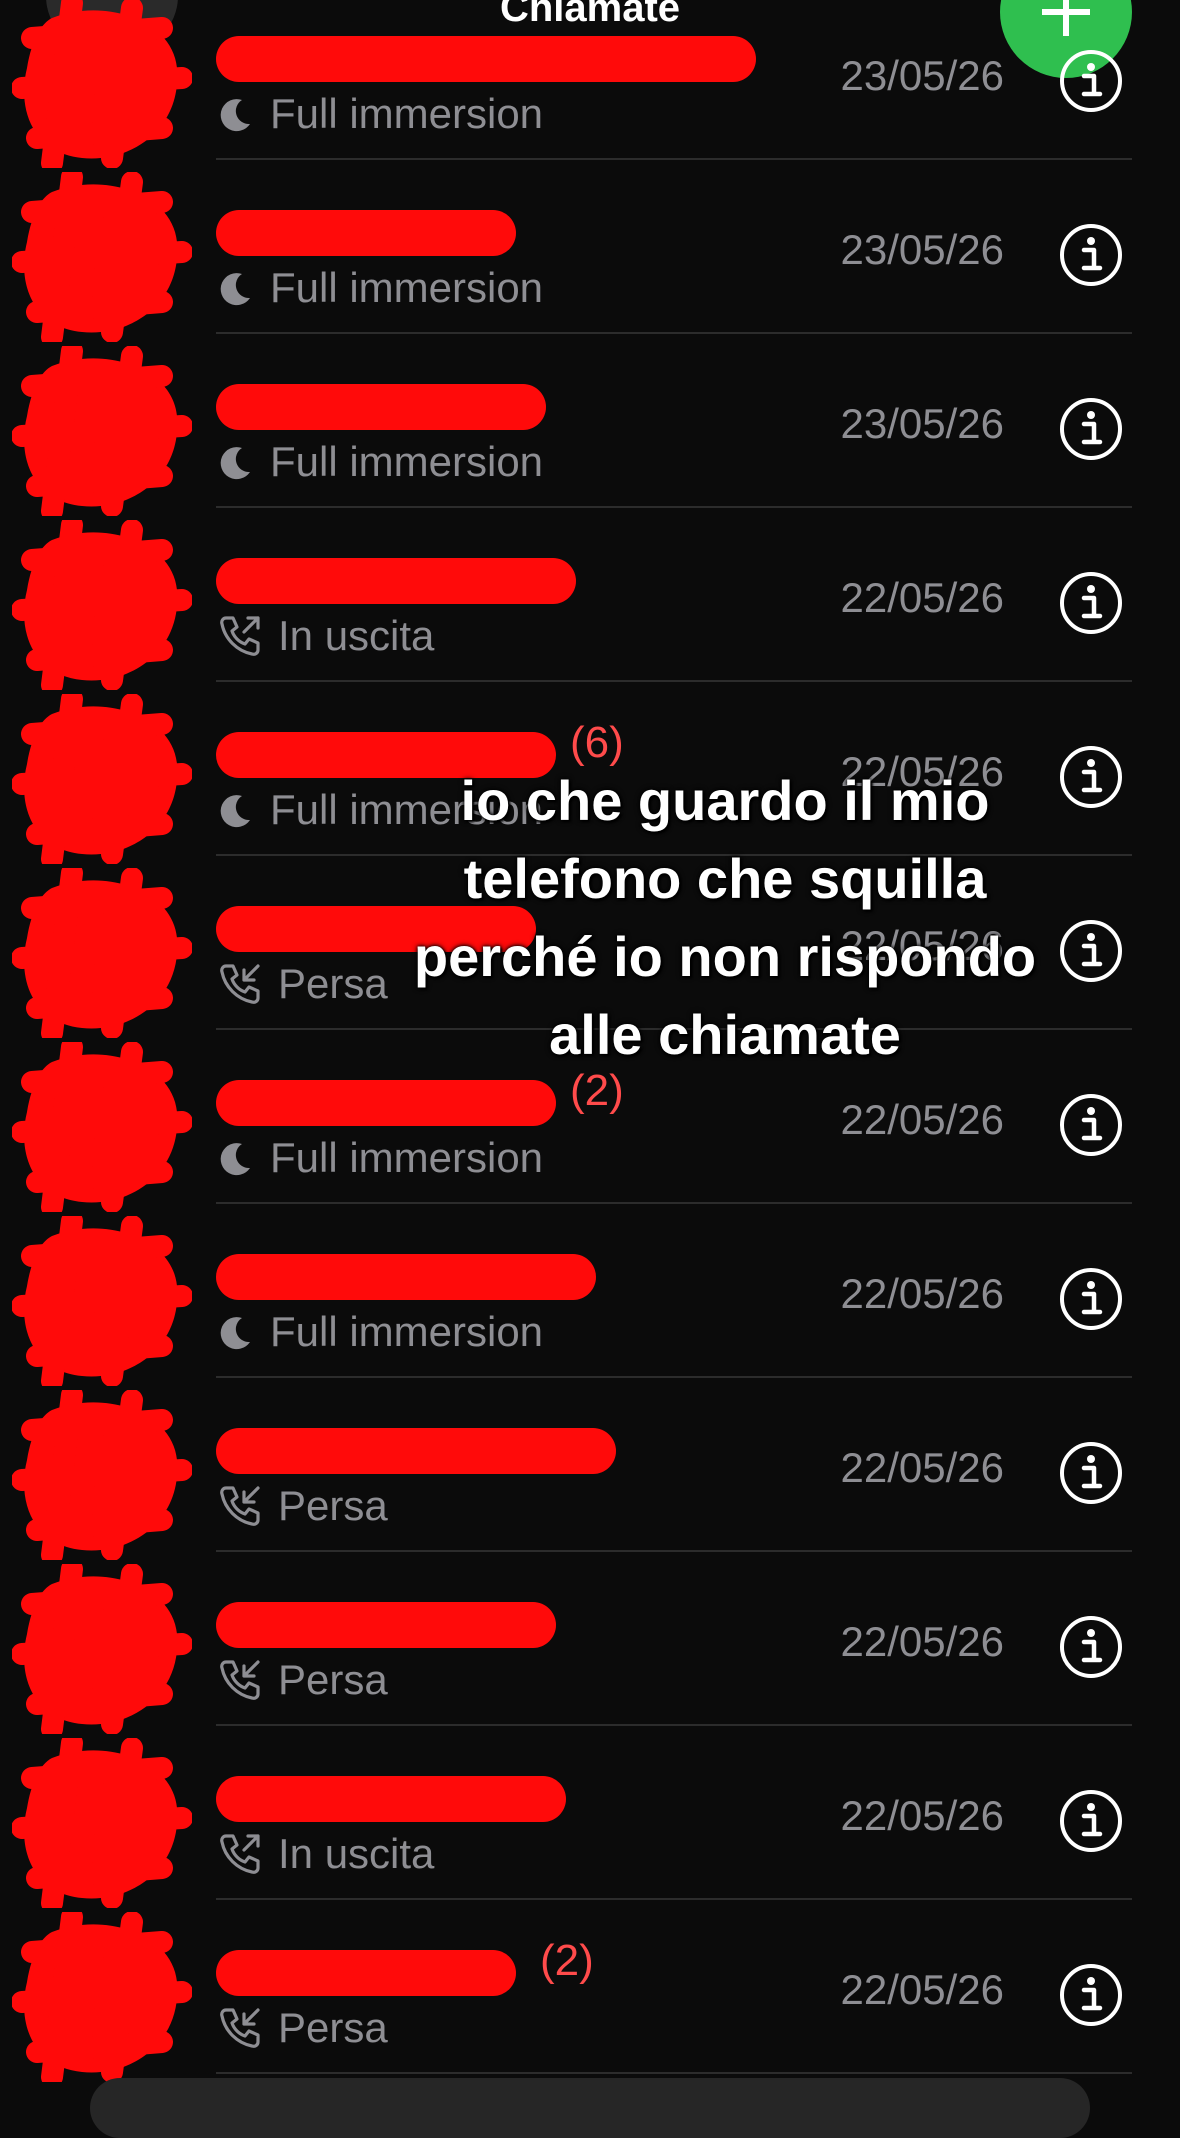 This screenshot has height=2138, width=1180. I want to click on call-row: (2) Persa 22/05/26, so click(590, 1991).